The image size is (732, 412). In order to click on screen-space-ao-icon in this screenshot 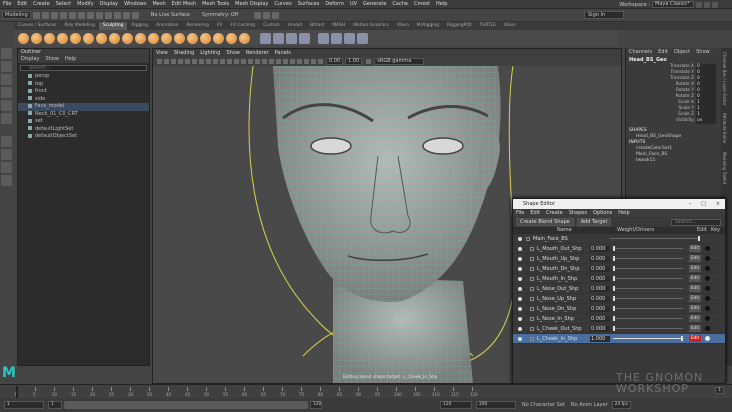, I will do `click(271, 61)`.